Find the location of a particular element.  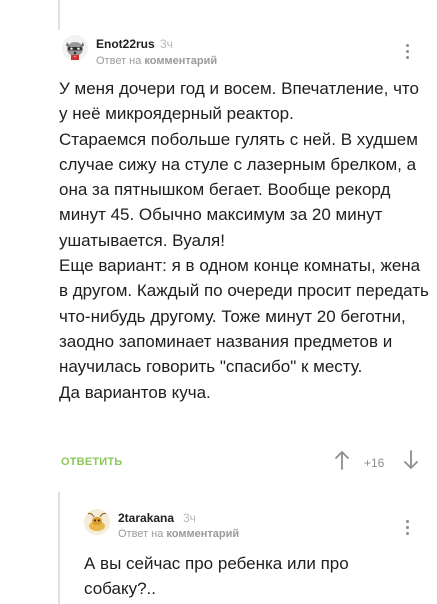

author-name: 2tarakana is located at coordinates (146, 518).